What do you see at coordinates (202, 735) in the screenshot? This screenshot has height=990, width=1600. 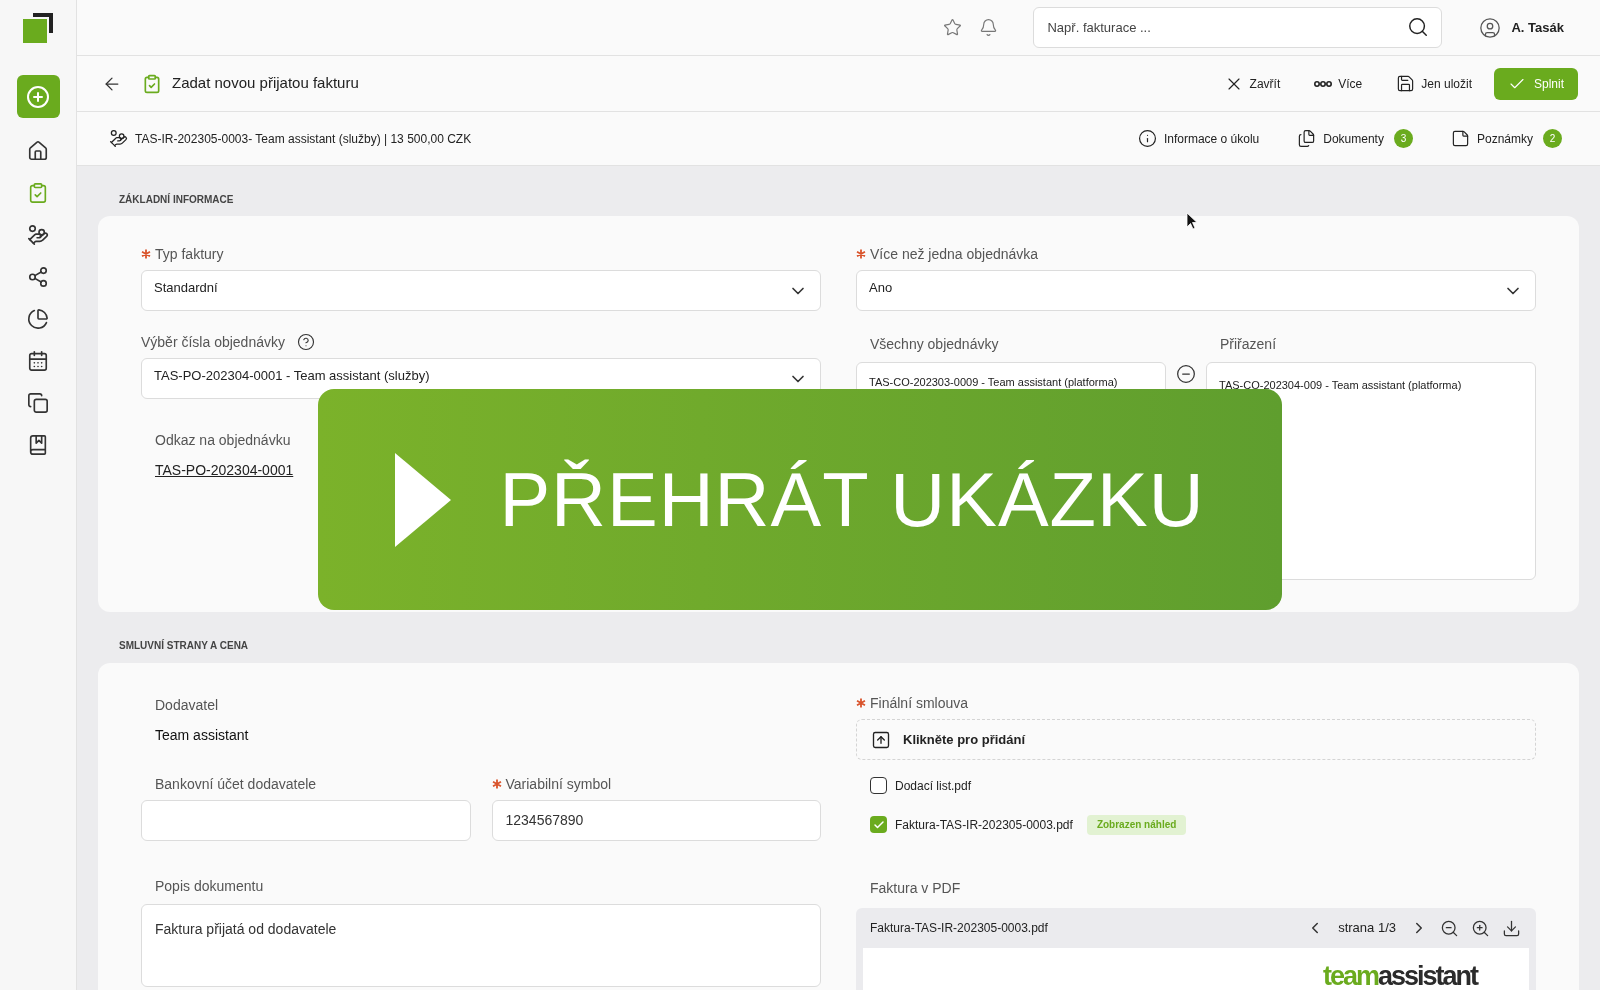 I see `supplier-name: Team assistant` at bounding box center [202, 735].